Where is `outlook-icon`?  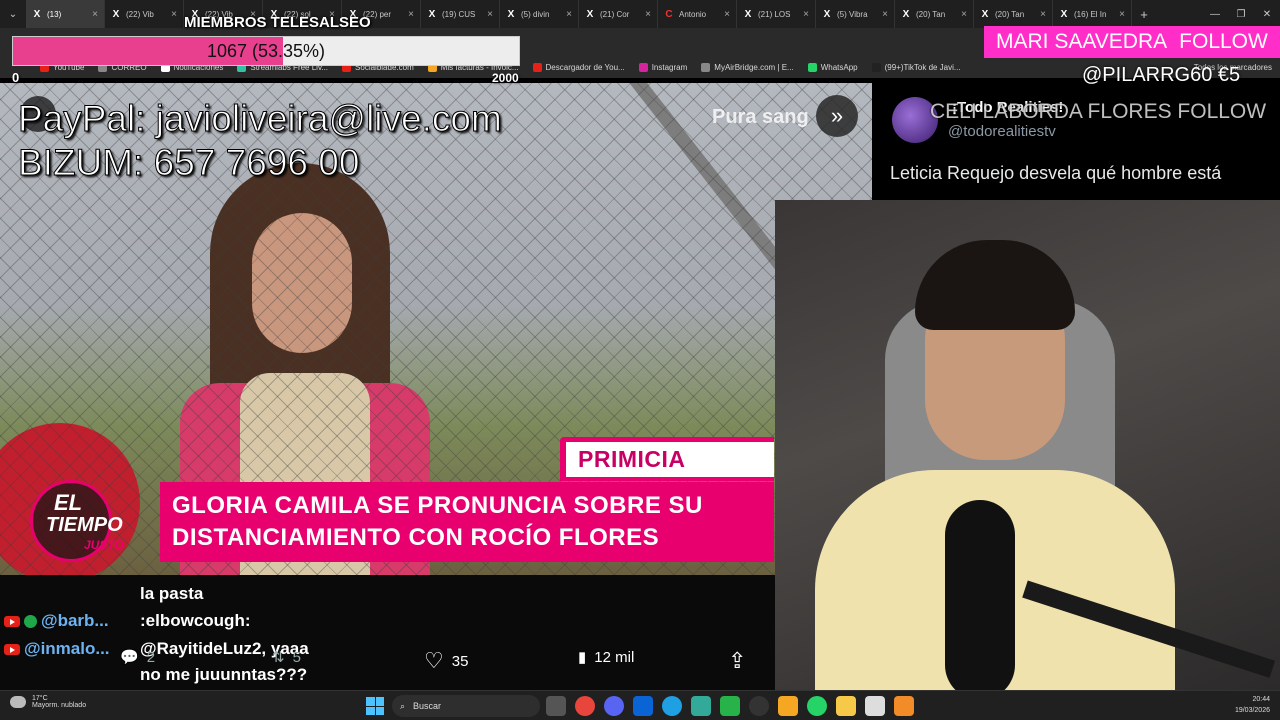 outlook-icon is located at coordinates (643, 706).